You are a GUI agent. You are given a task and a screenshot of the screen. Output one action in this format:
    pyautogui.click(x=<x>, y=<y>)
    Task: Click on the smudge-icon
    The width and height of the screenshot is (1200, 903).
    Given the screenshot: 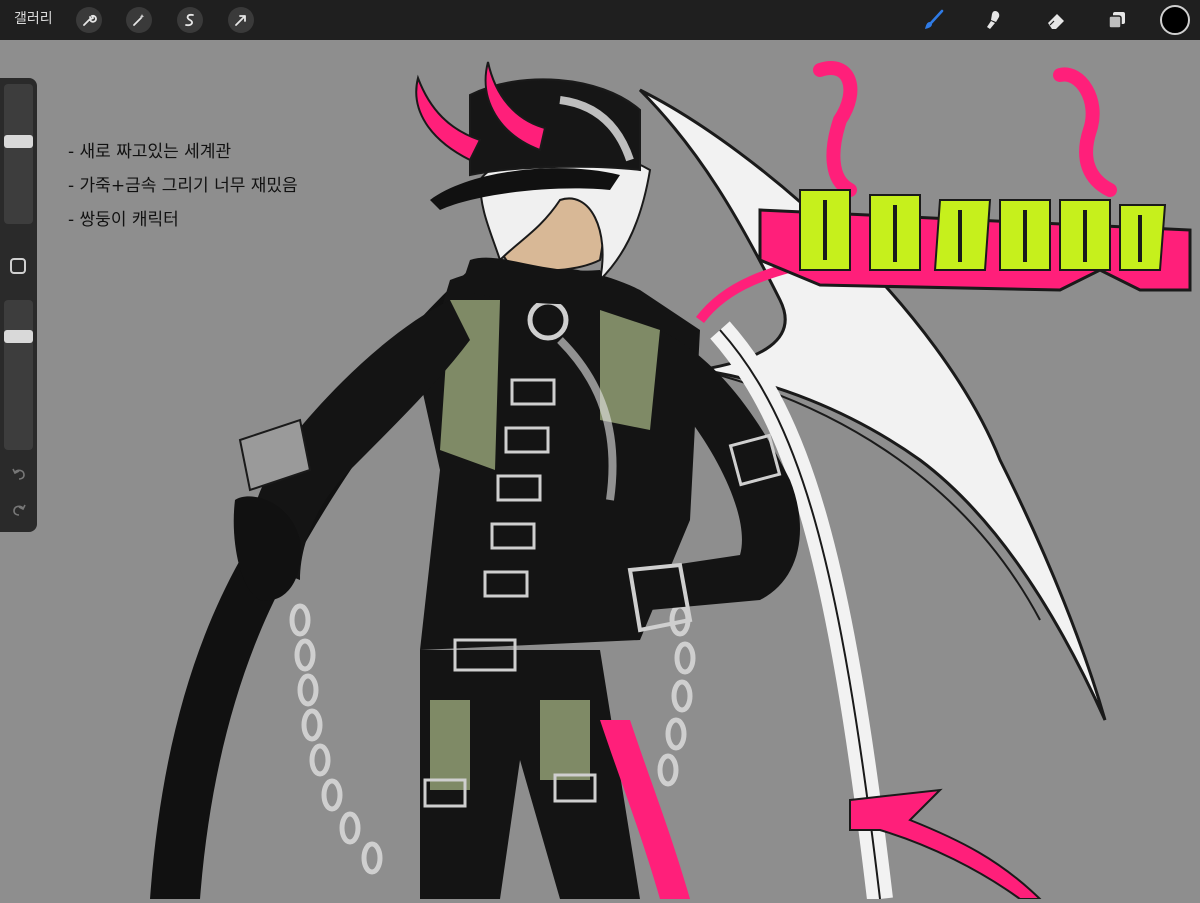 What is the action you would take?
    pyautogui.click(x=994, y=20)
    